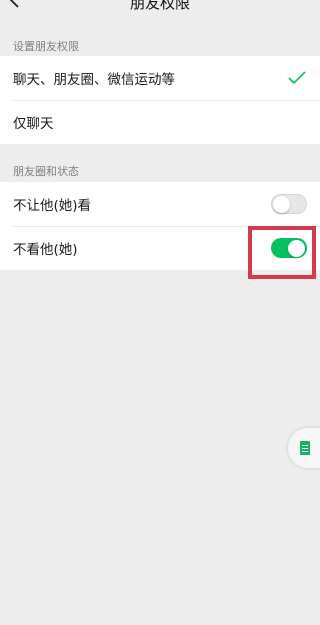 The image size is (320, 625). Describe the element at coordinates (46, 46) in the screenshot. I see `section-label-permissions: 设置朋友权限` at that location.